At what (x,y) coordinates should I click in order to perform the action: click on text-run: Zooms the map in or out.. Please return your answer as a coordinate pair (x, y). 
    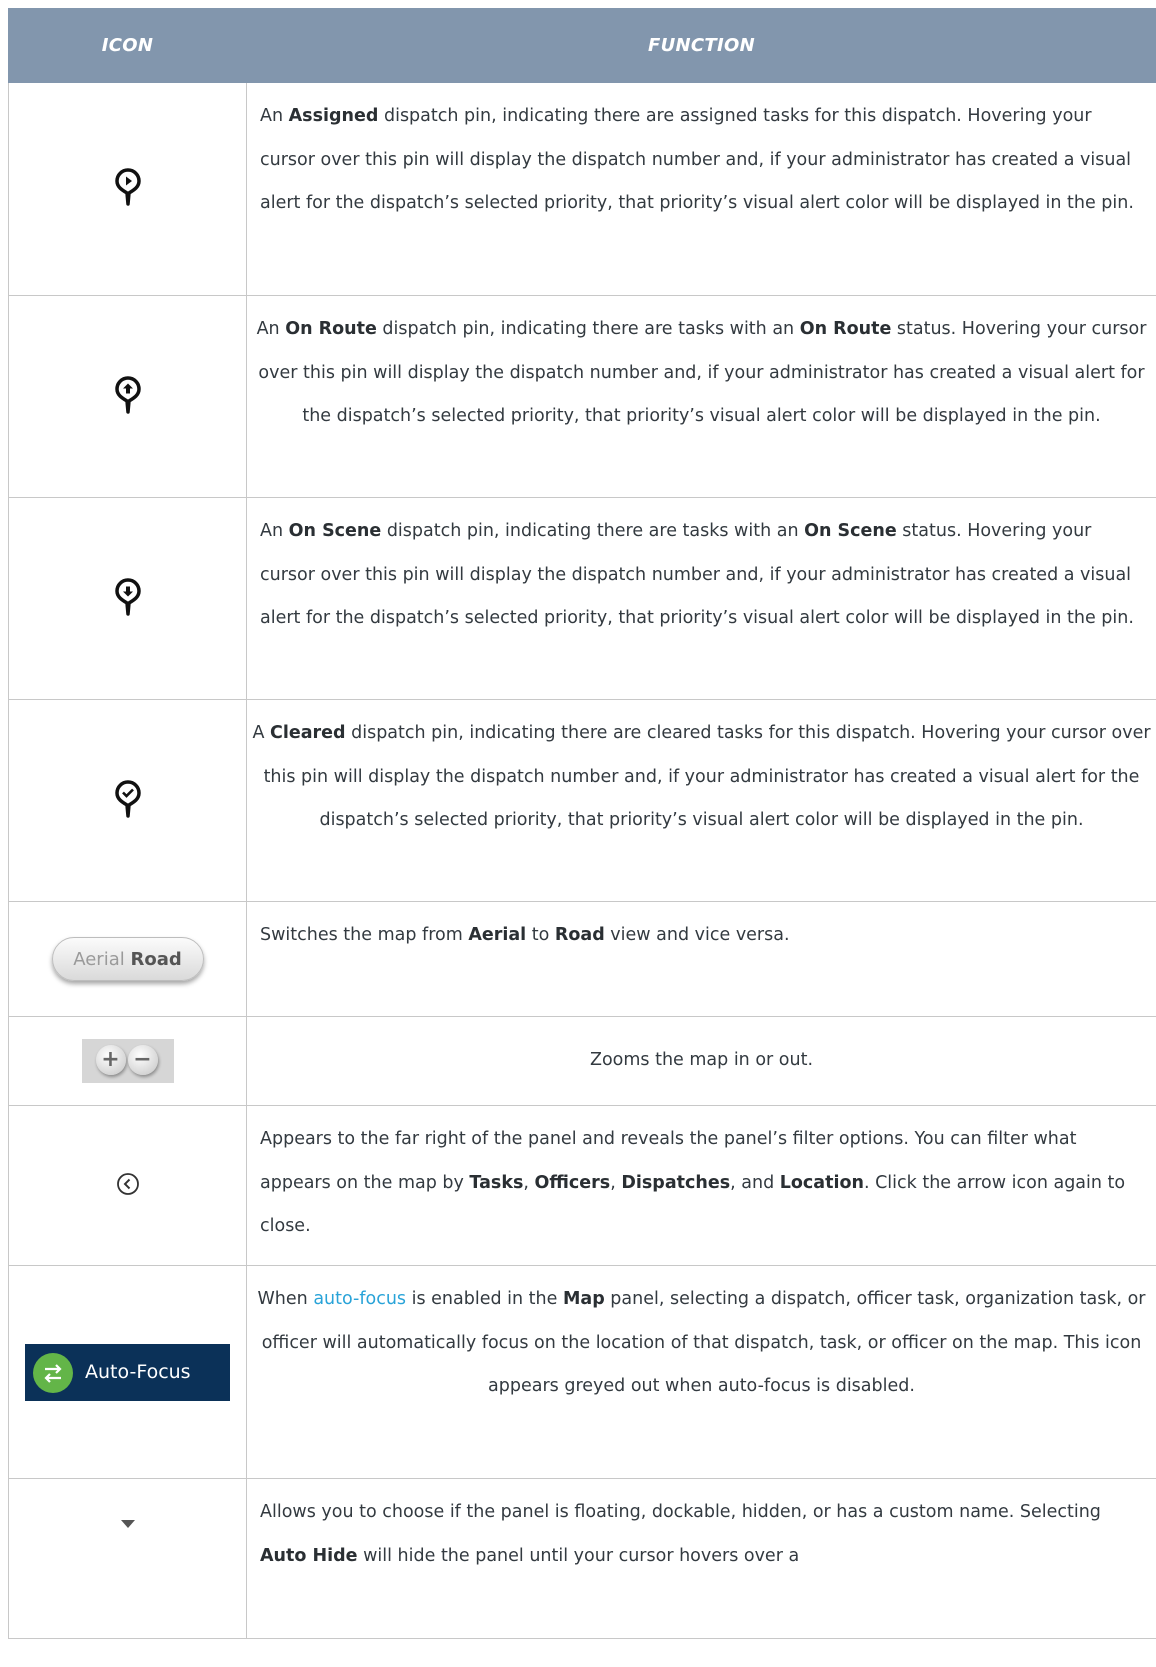
    Looking at the image, I should click on (701, 1060).